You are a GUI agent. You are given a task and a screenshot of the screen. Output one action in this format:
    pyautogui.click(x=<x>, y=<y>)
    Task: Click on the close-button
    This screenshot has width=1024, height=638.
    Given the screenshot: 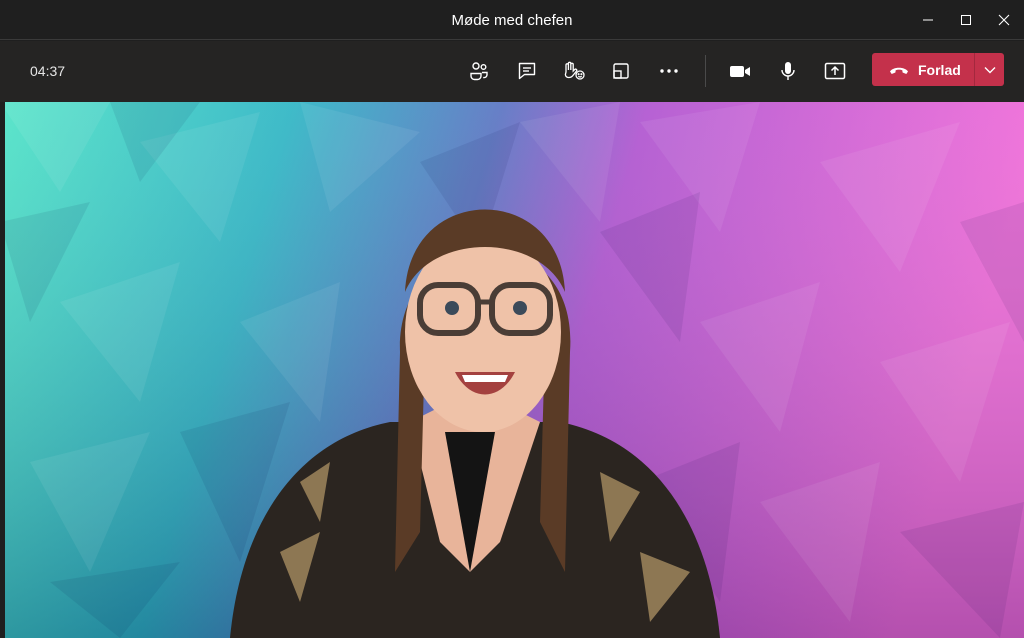 What is the action you would take?
    pyautogui.click(x=1003, y=20)
    